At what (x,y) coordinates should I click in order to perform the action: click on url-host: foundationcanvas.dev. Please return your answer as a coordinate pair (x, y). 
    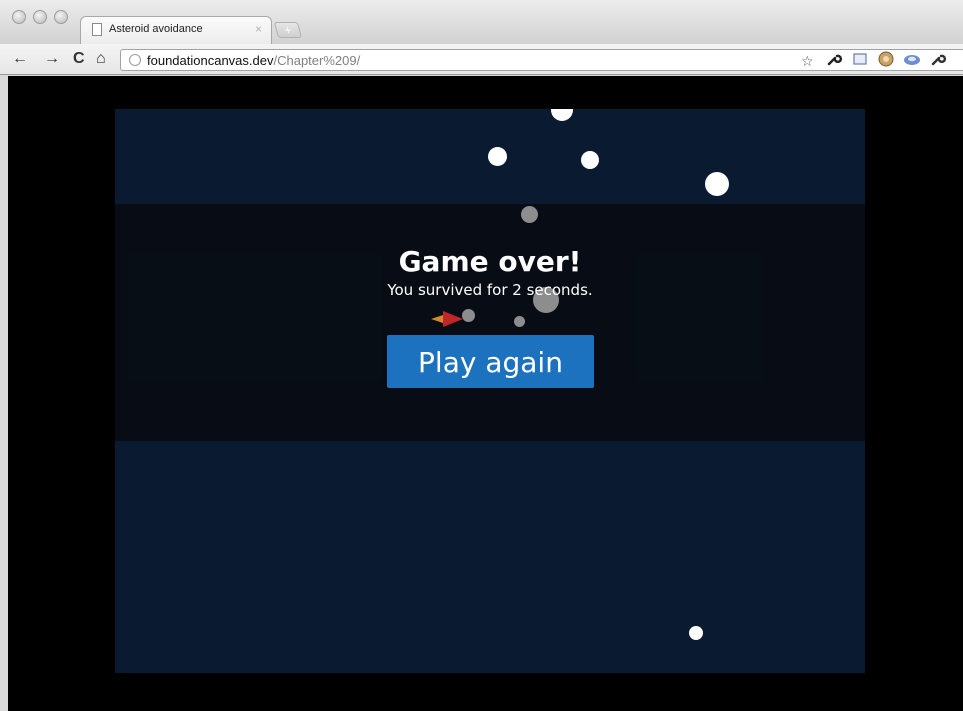
    Looking at the image, I should click on (210, 60).